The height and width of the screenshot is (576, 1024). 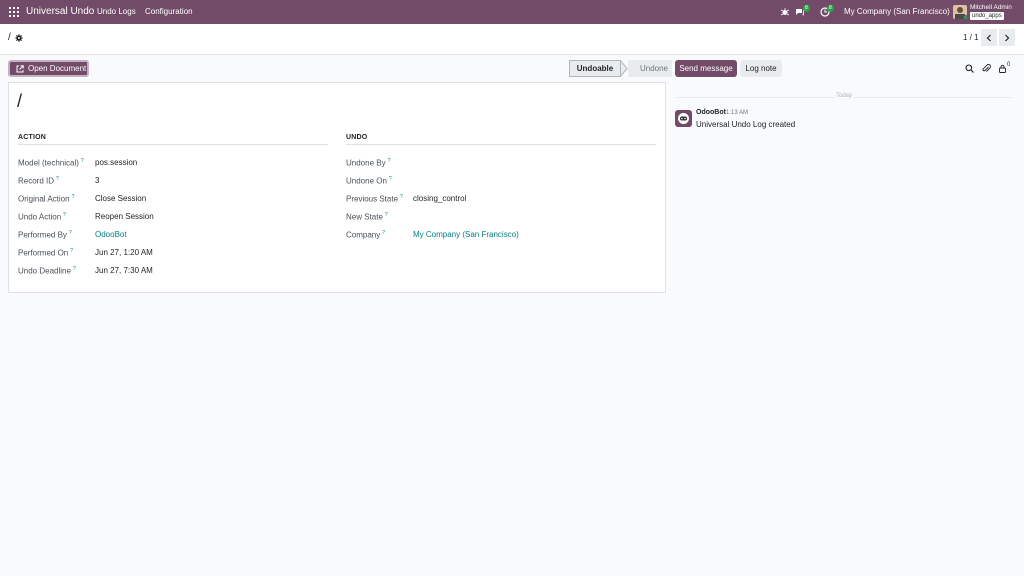 I want to click on activities-count-badge: 8, so click(x=830, y=8).